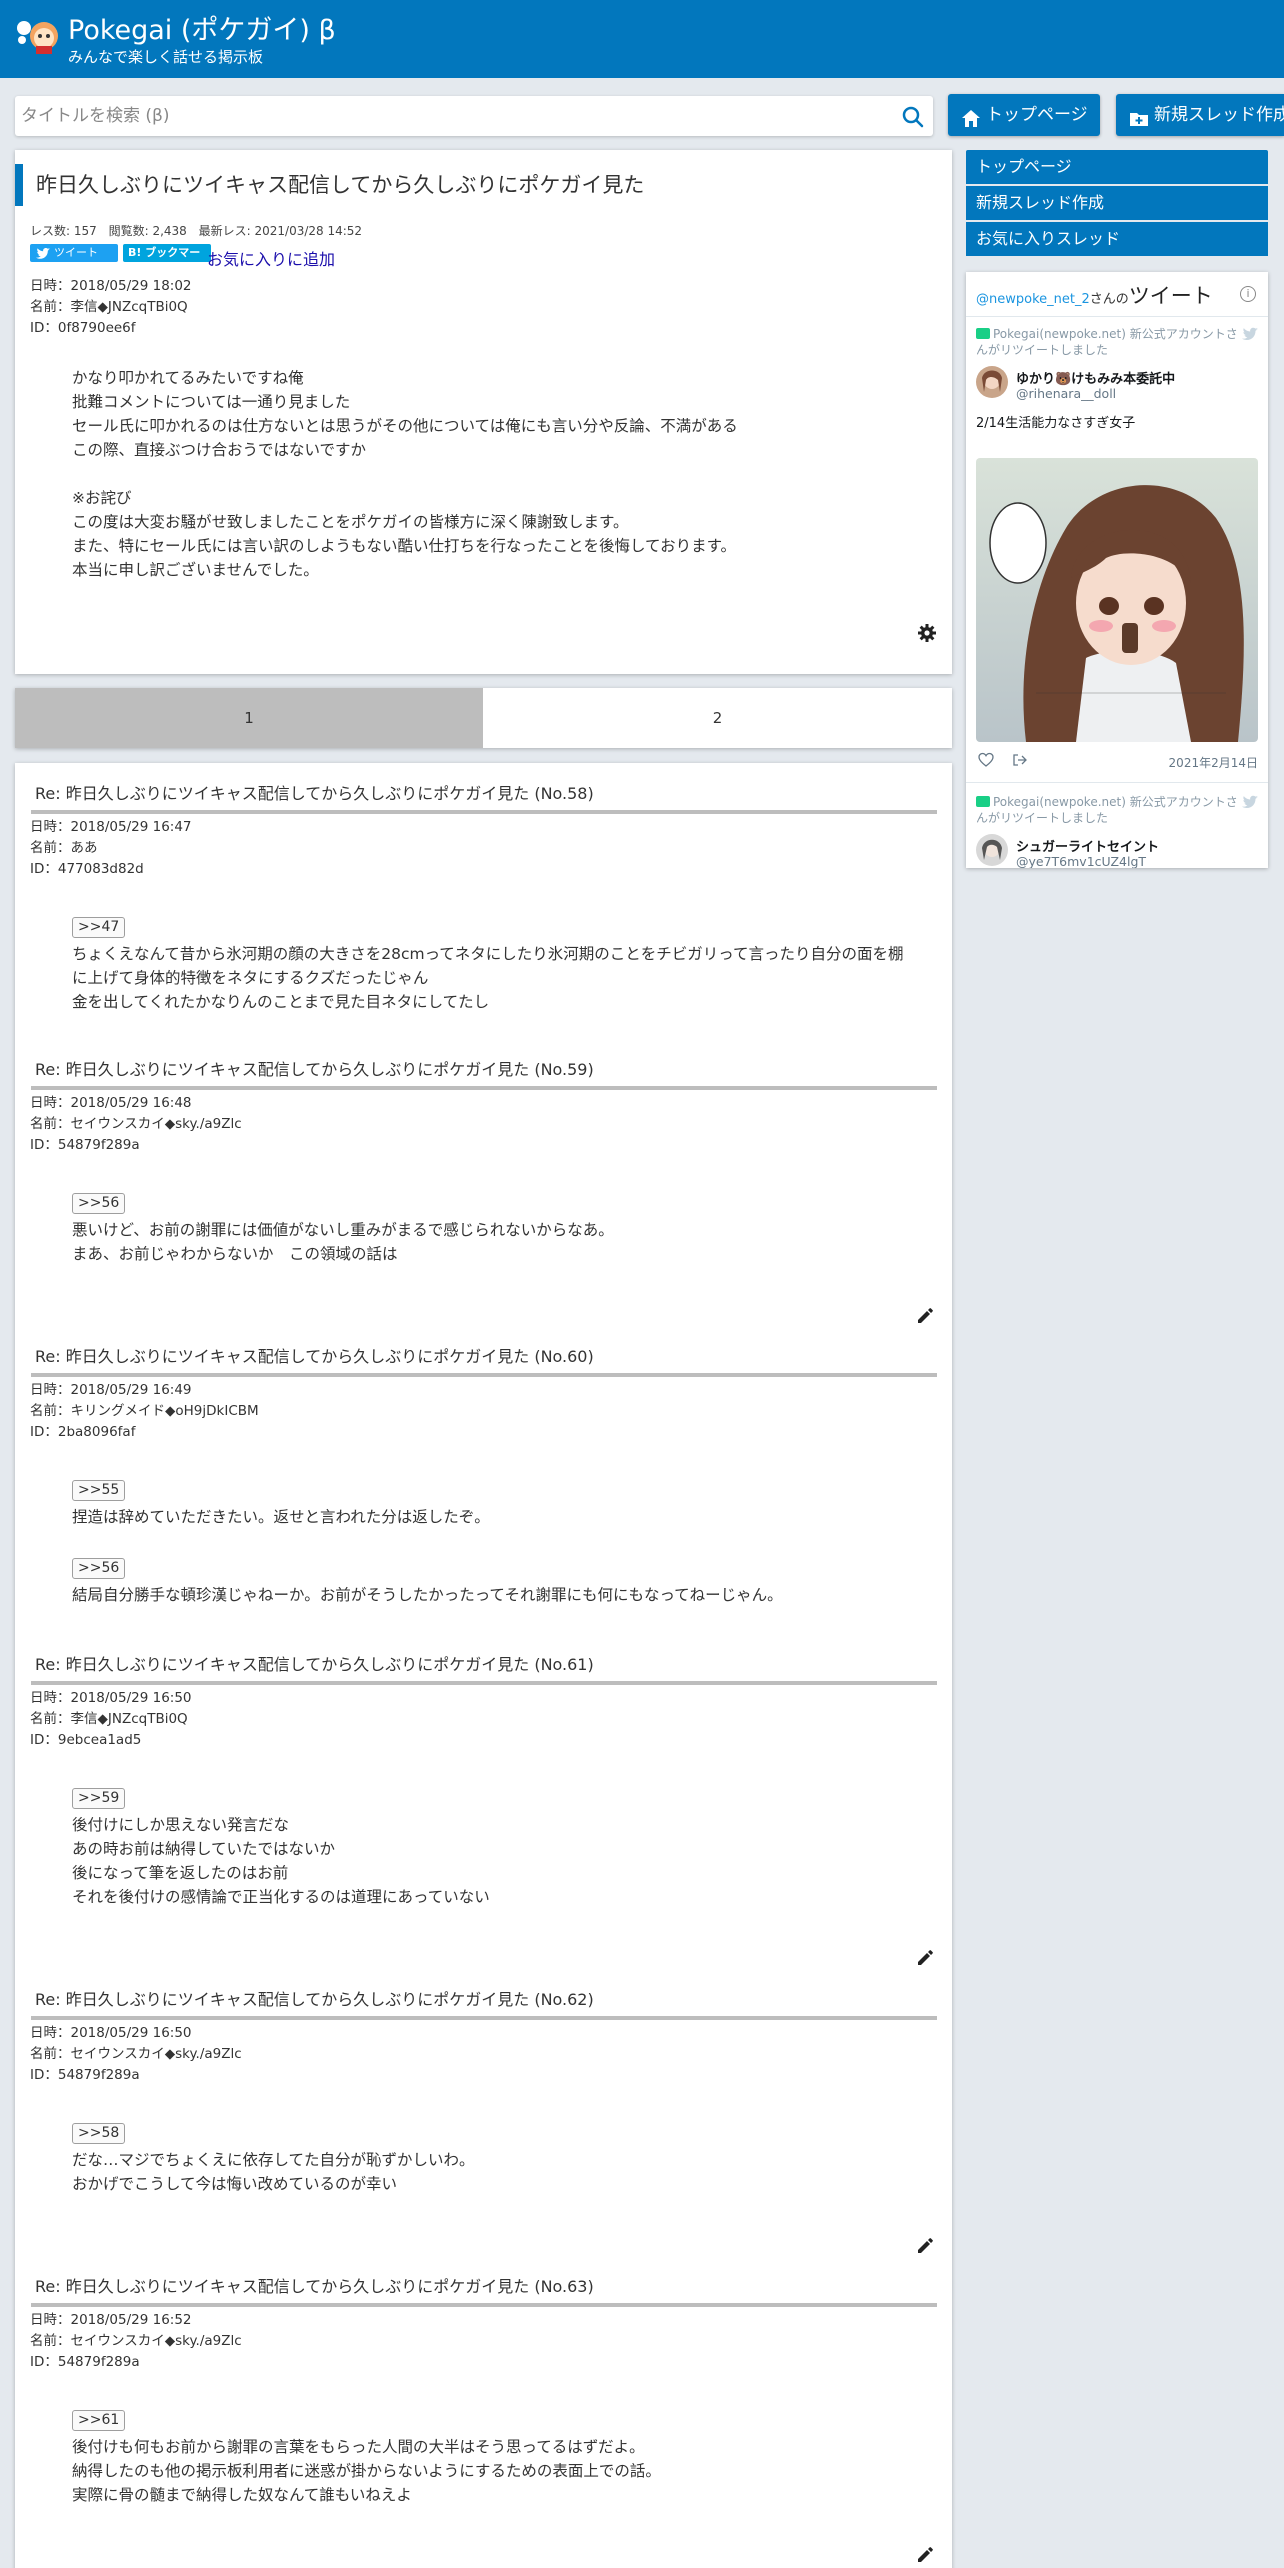 The width and height of the screenshot is (1284, 2568). I want to click on info-icon: i, so click(1248, 294).